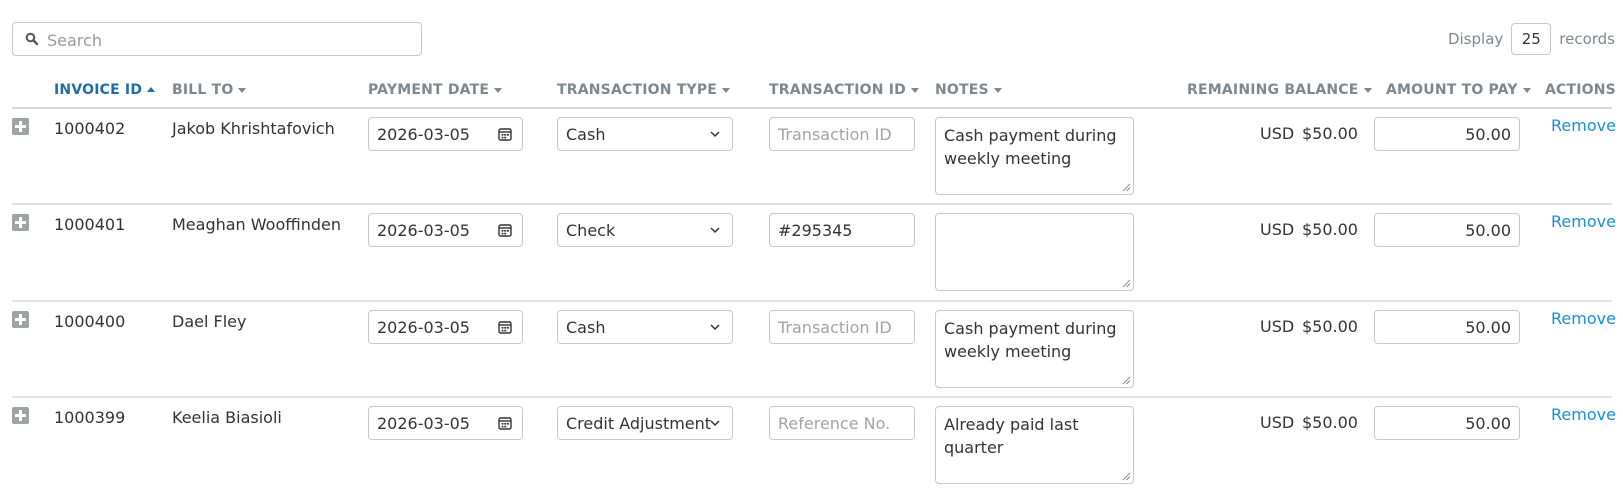  I want to click on column-label: ACTIONS, so click(1580, 90).